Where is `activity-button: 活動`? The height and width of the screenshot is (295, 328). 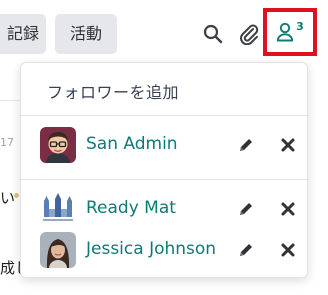
activity-button: 活動 is located at coordinates (86, 34).